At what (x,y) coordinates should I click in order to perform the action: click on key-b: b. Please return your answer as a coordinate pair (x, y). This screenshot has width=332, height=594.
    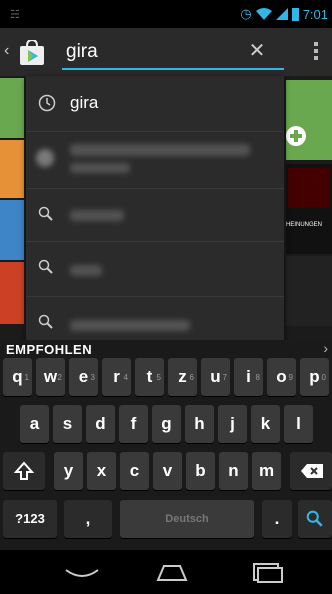
    Looking at the image, I should click on (200, 471).